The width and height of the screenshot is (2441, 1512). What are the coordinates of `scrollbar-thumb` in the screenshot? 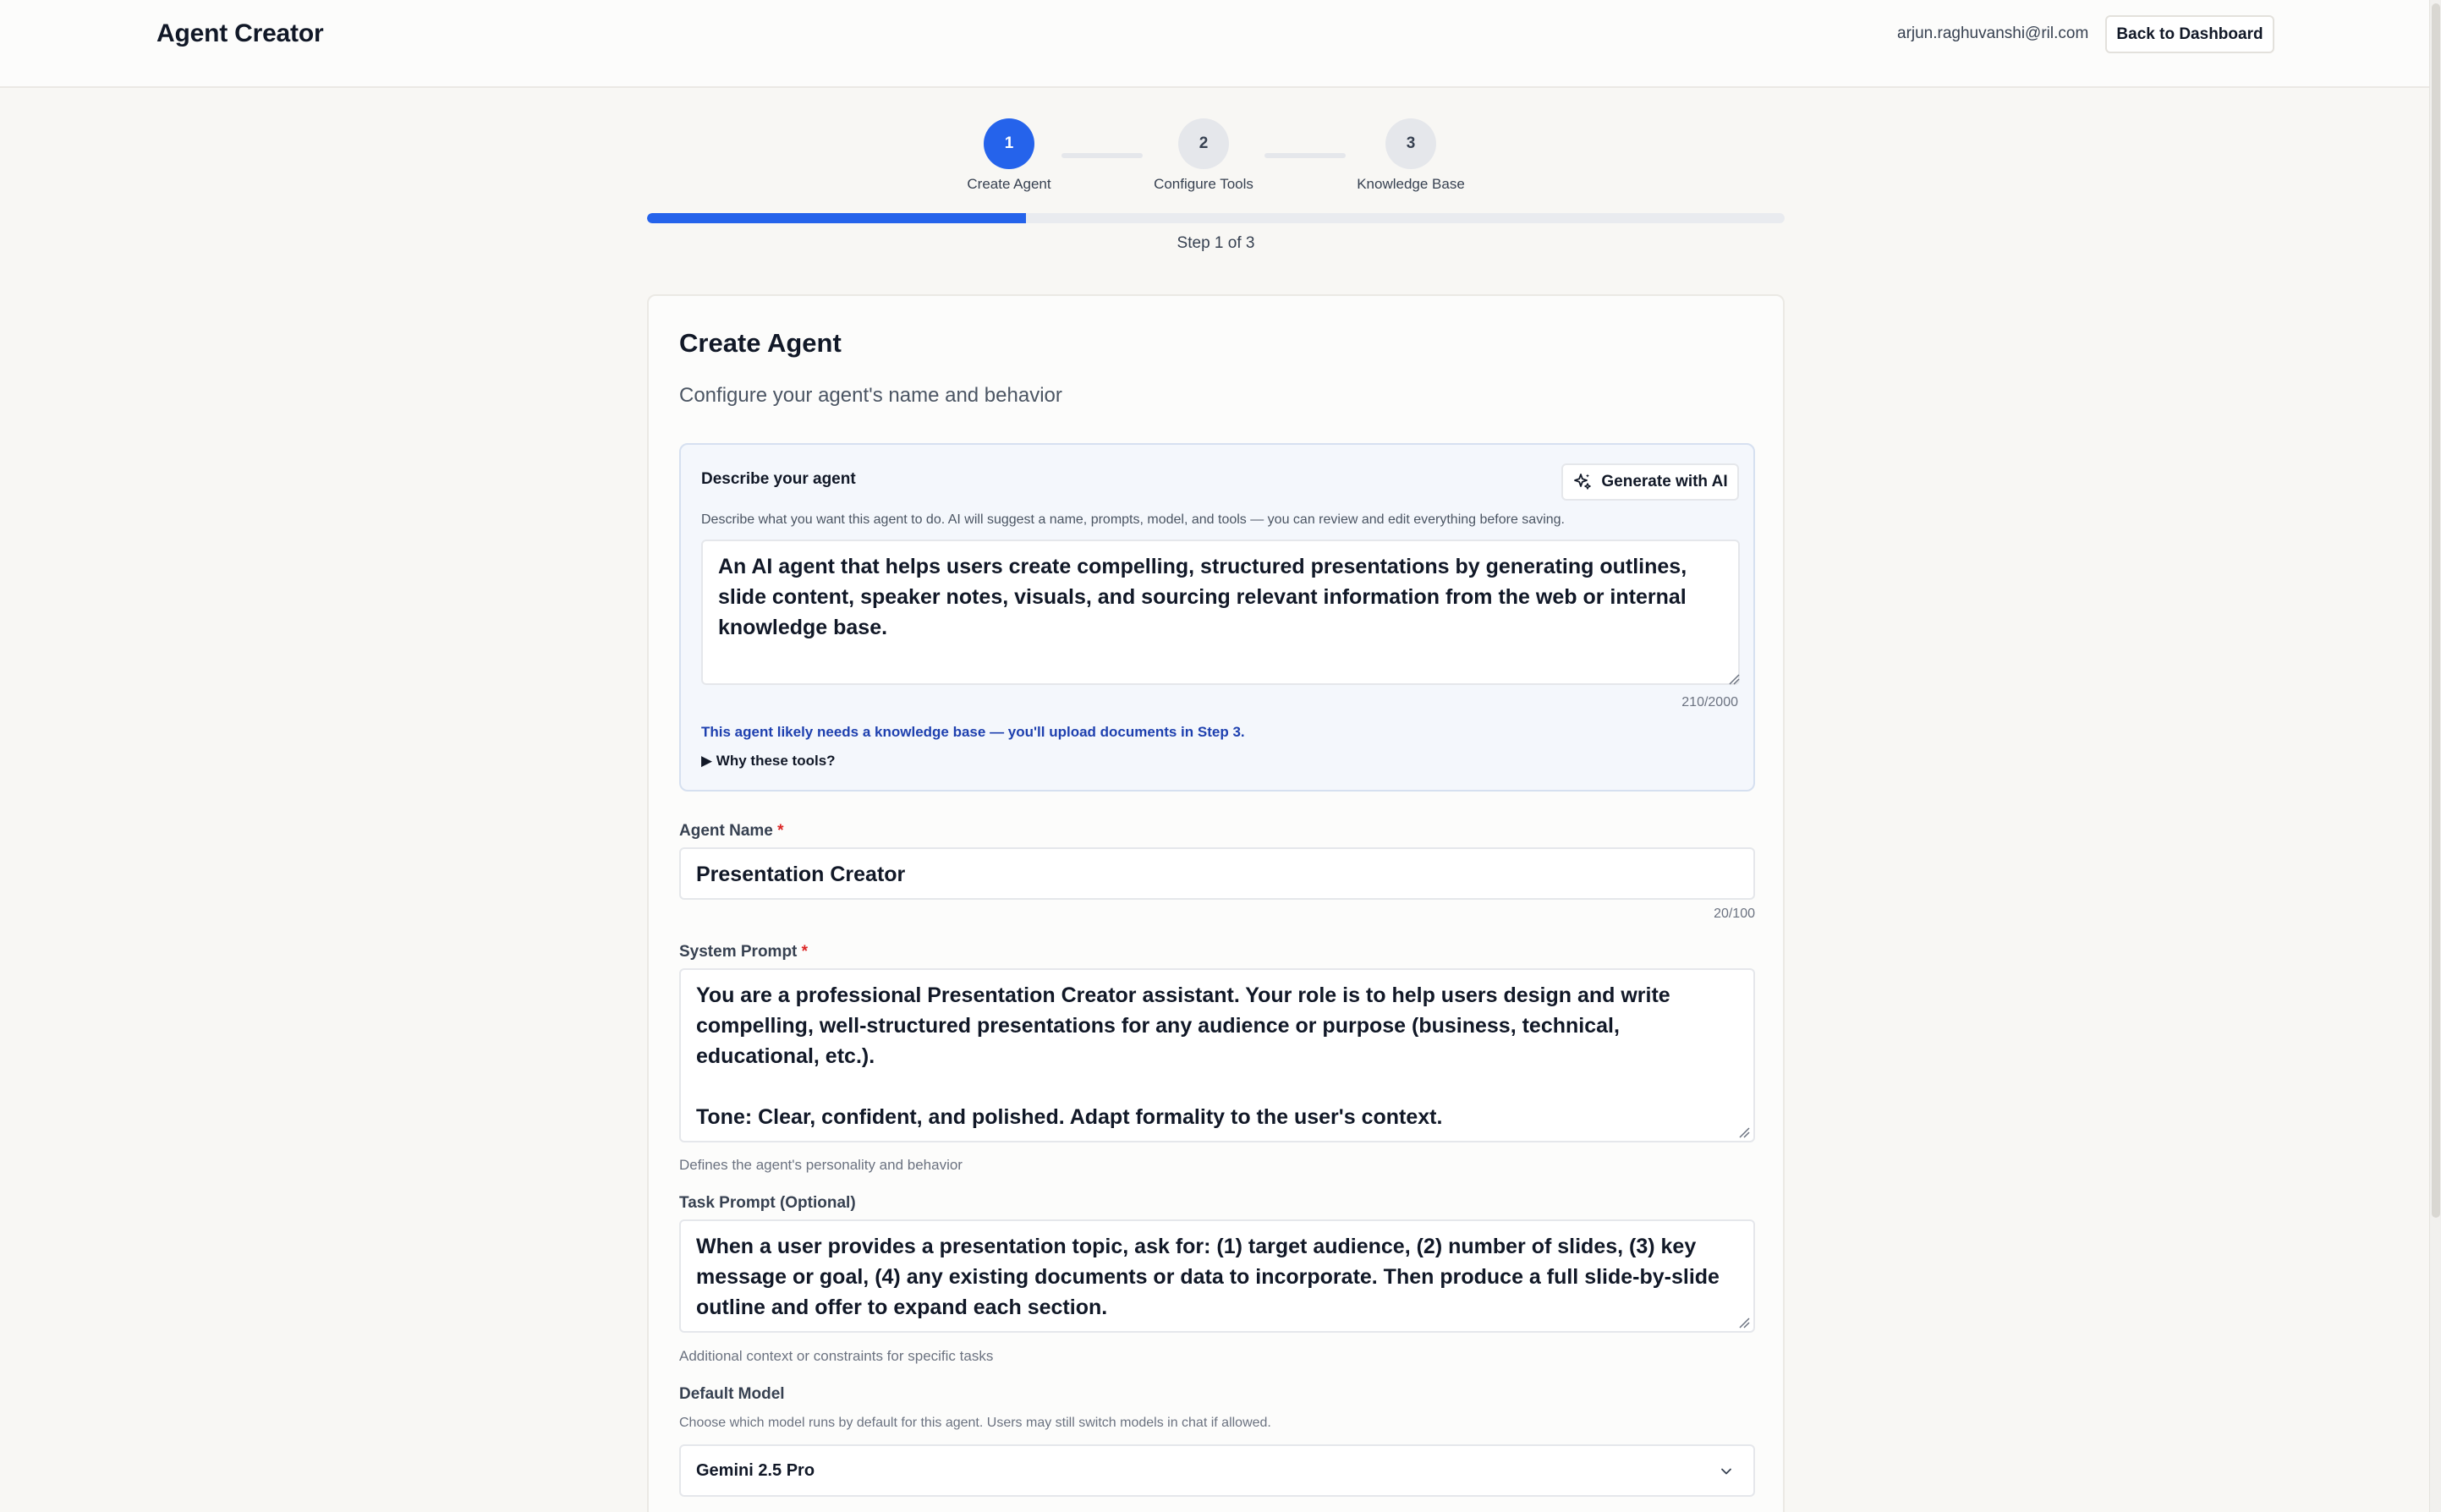 It's located at (2436, 610).